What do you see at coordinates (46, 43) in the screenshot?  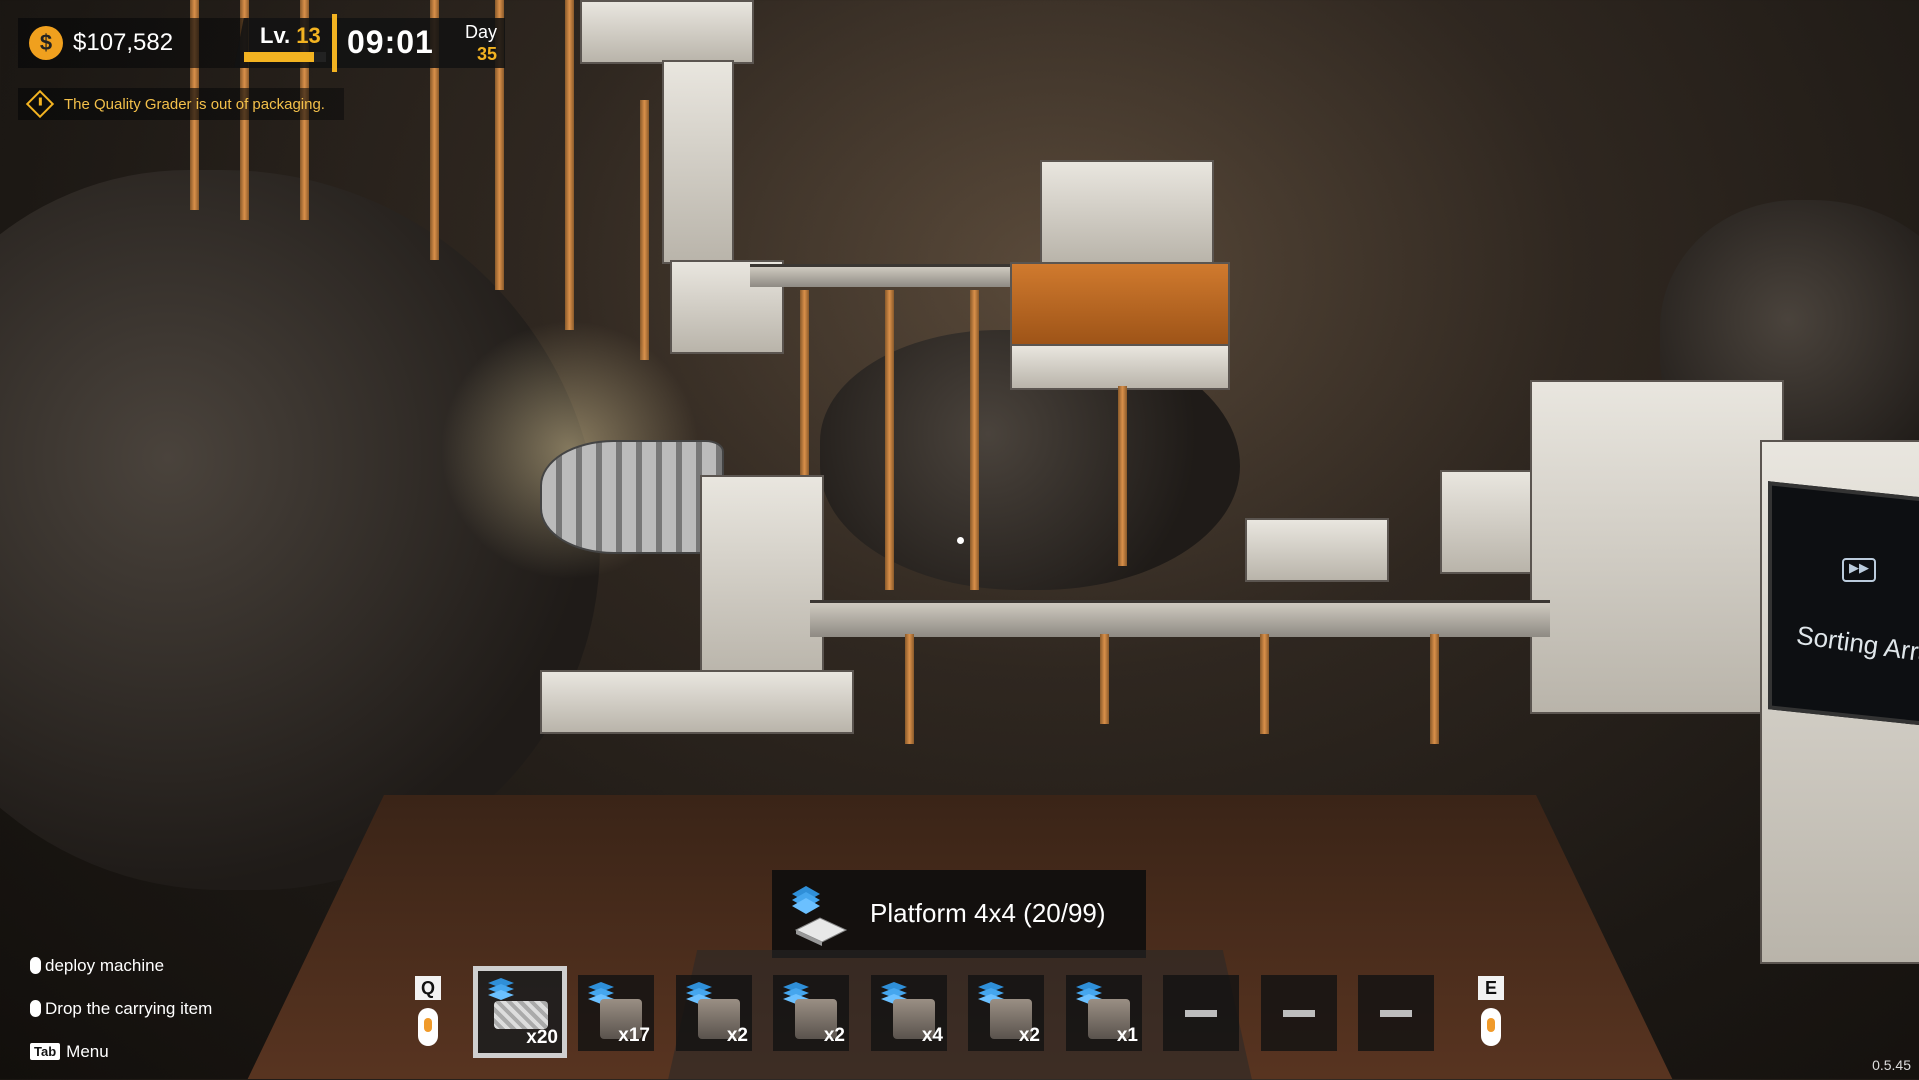 I see `coin-icon: $` at bounding box center [46, 43].